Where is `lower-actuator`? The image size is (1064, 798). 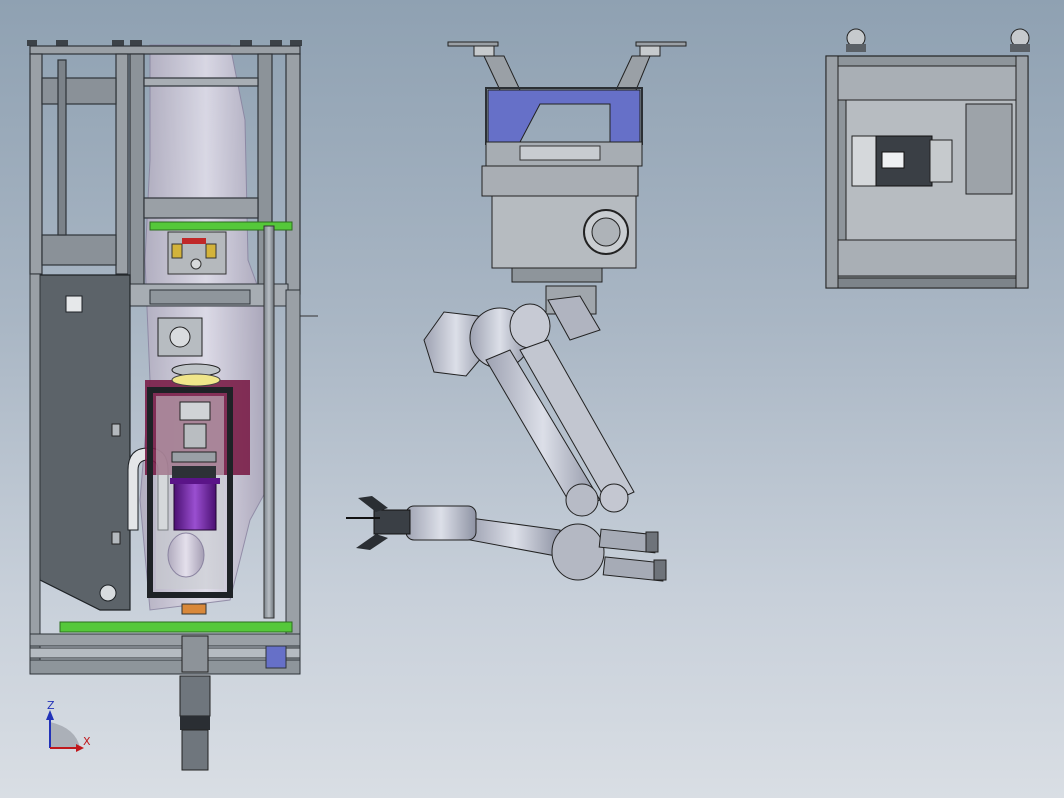 lower-actuator is located at coordinates (195, 703).